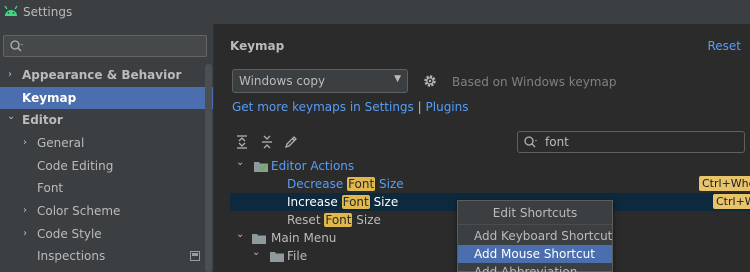 This screenshot has width=750, height=272. What do you see at coordinates (282, 81) in the screenshot?
I see `keymap-select-value: Windows copy` at bounding box center [282, 81].